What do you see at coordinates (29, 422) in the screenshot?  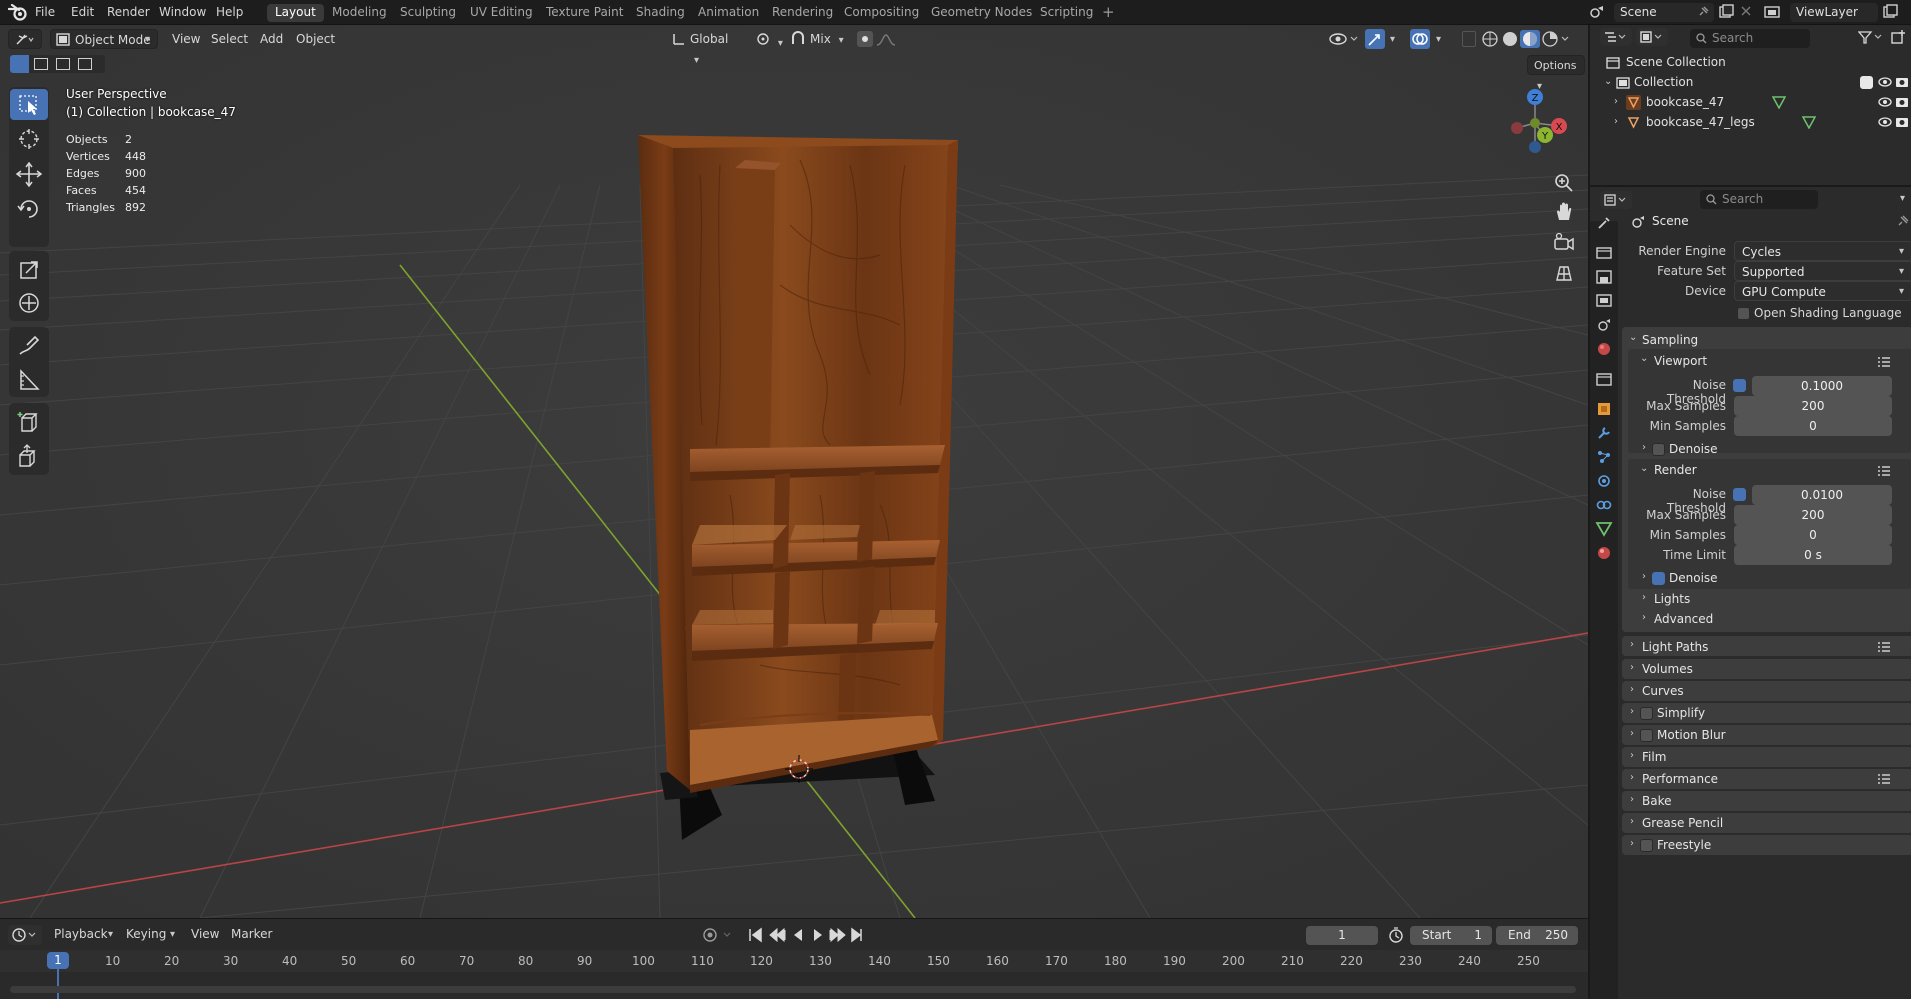 I see `tool-add-cube` at bounding box center [29, 422].